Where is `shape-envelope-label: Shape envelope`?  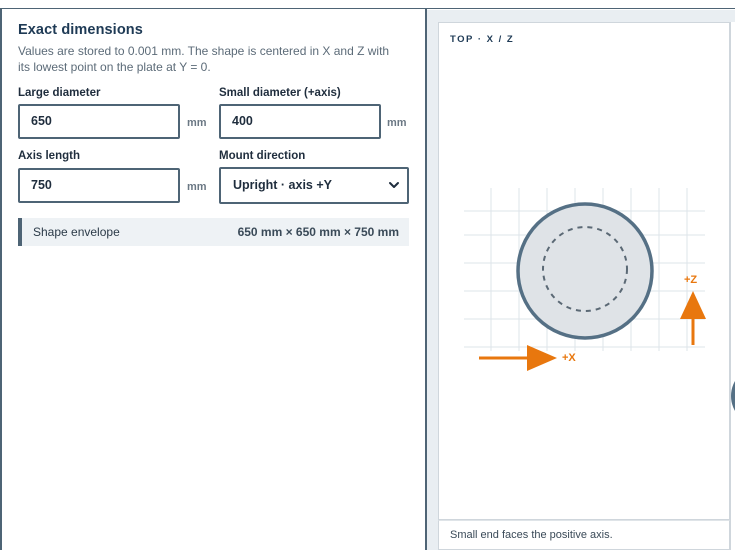 shape-envelope-label: Shape envelope is located at coordinates (76, 232).